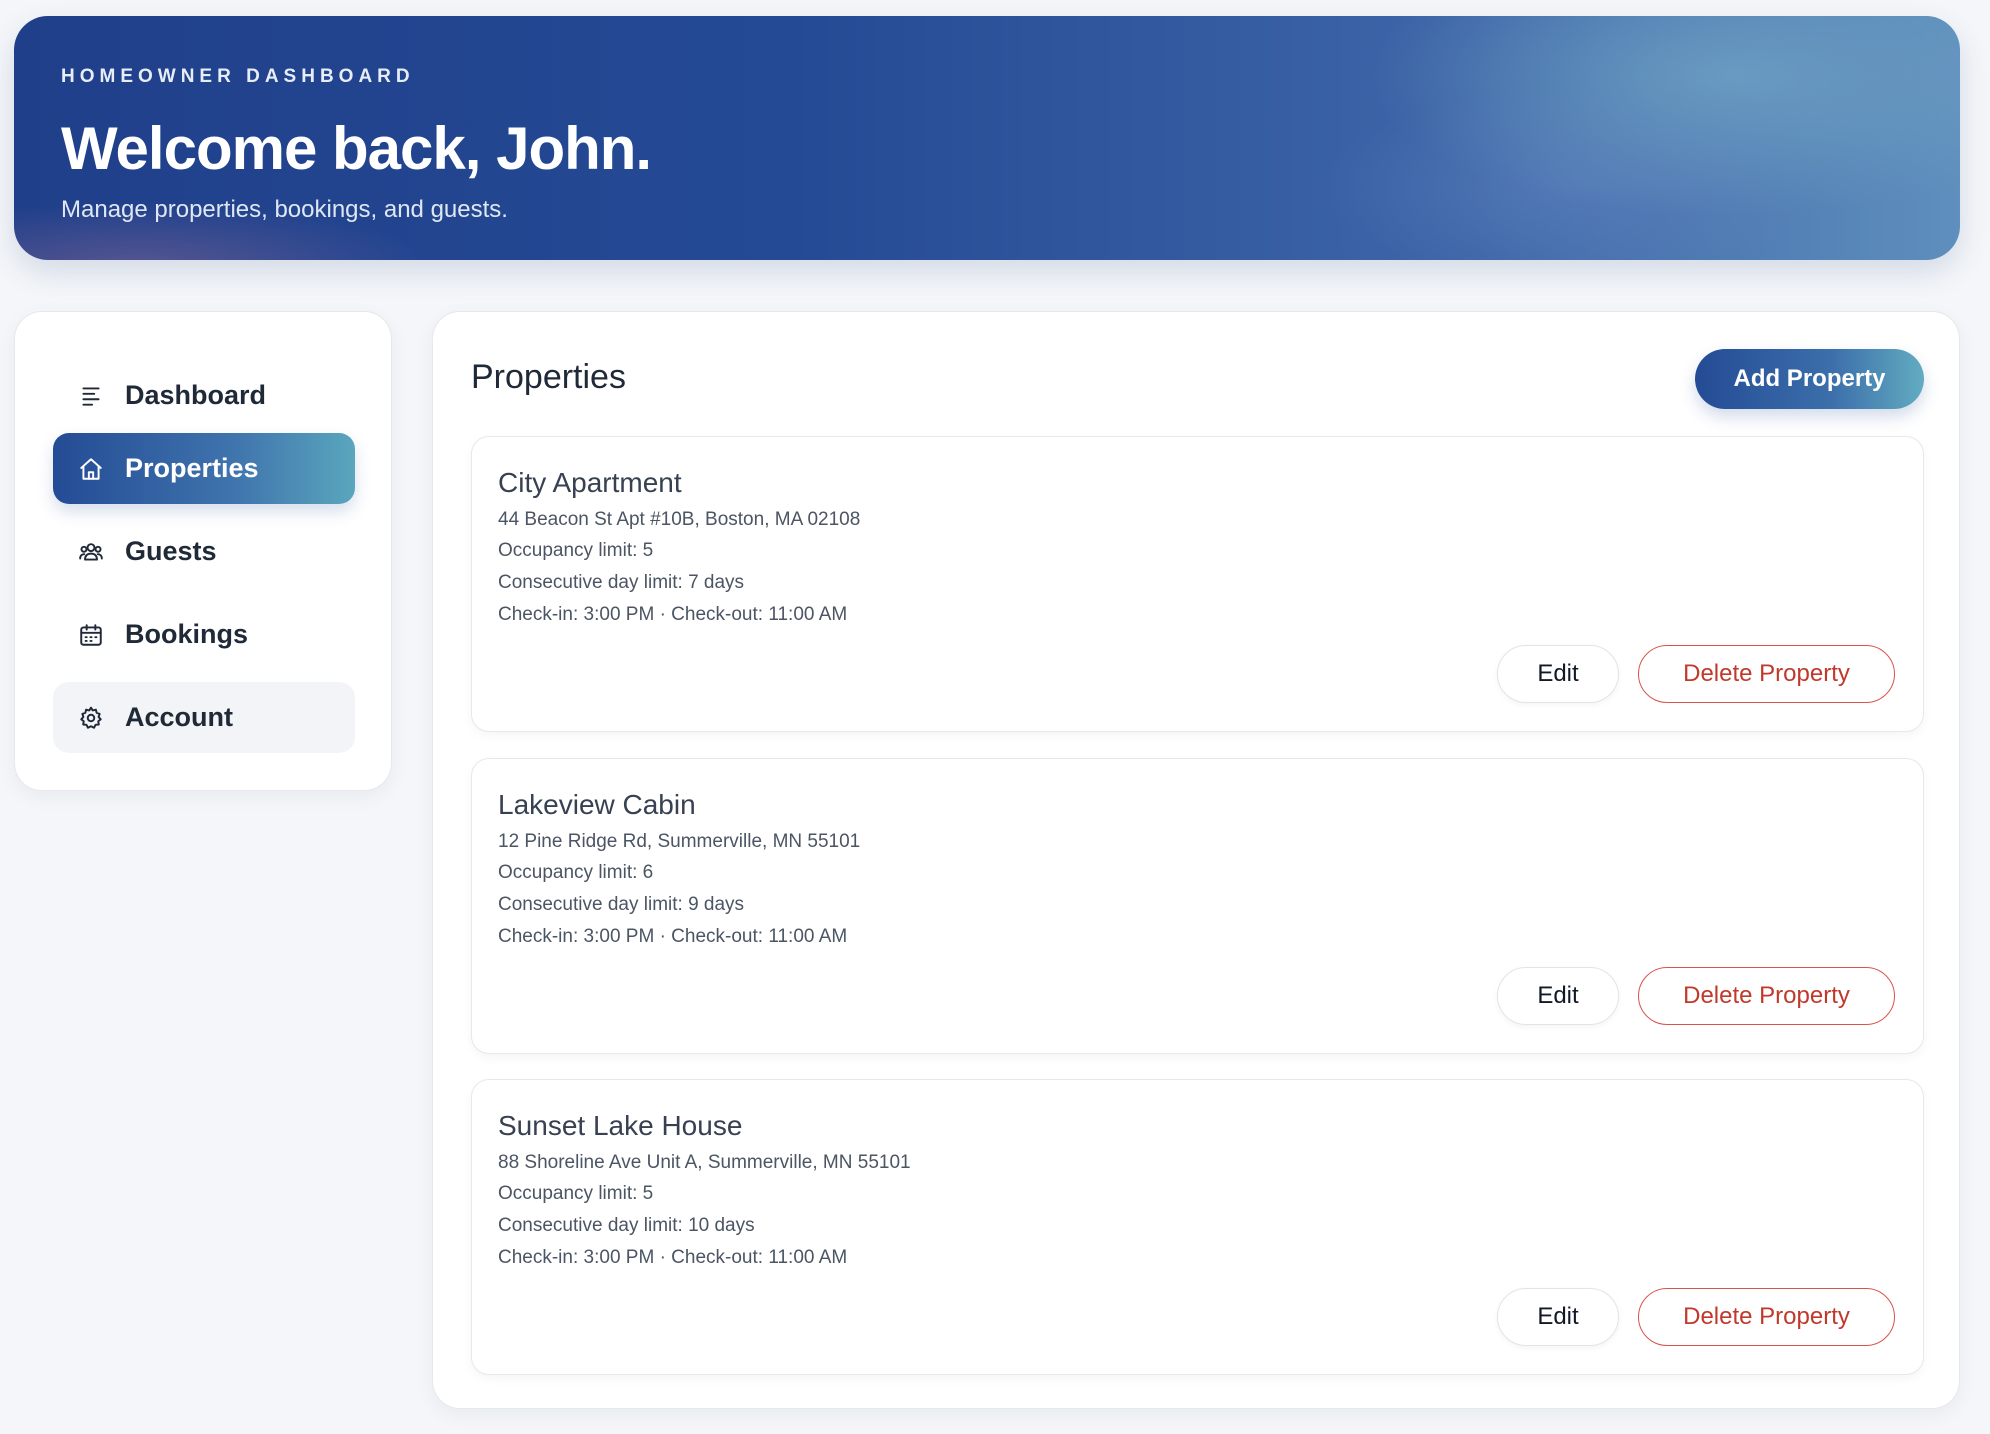 This screenshot has width=1990, height=1434. I want to click on property-consecutive-limit: Consecutive day limit: 7 days, so click(621, 582).